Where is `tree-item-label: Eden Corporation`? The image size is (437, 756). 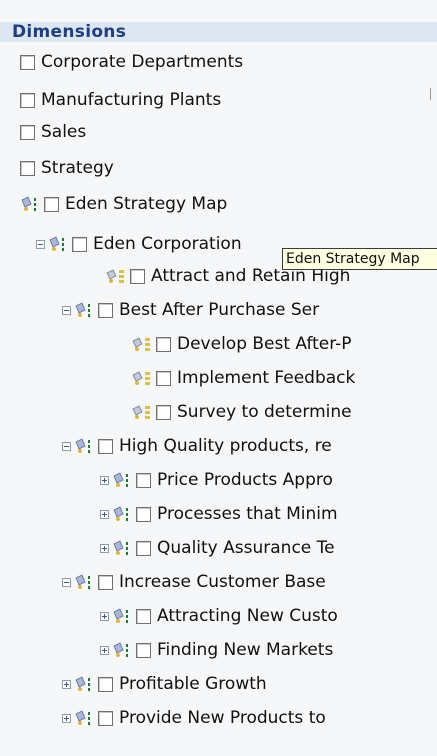 tree-item-label: Eden Corporation is located at coordinates (167, 243).